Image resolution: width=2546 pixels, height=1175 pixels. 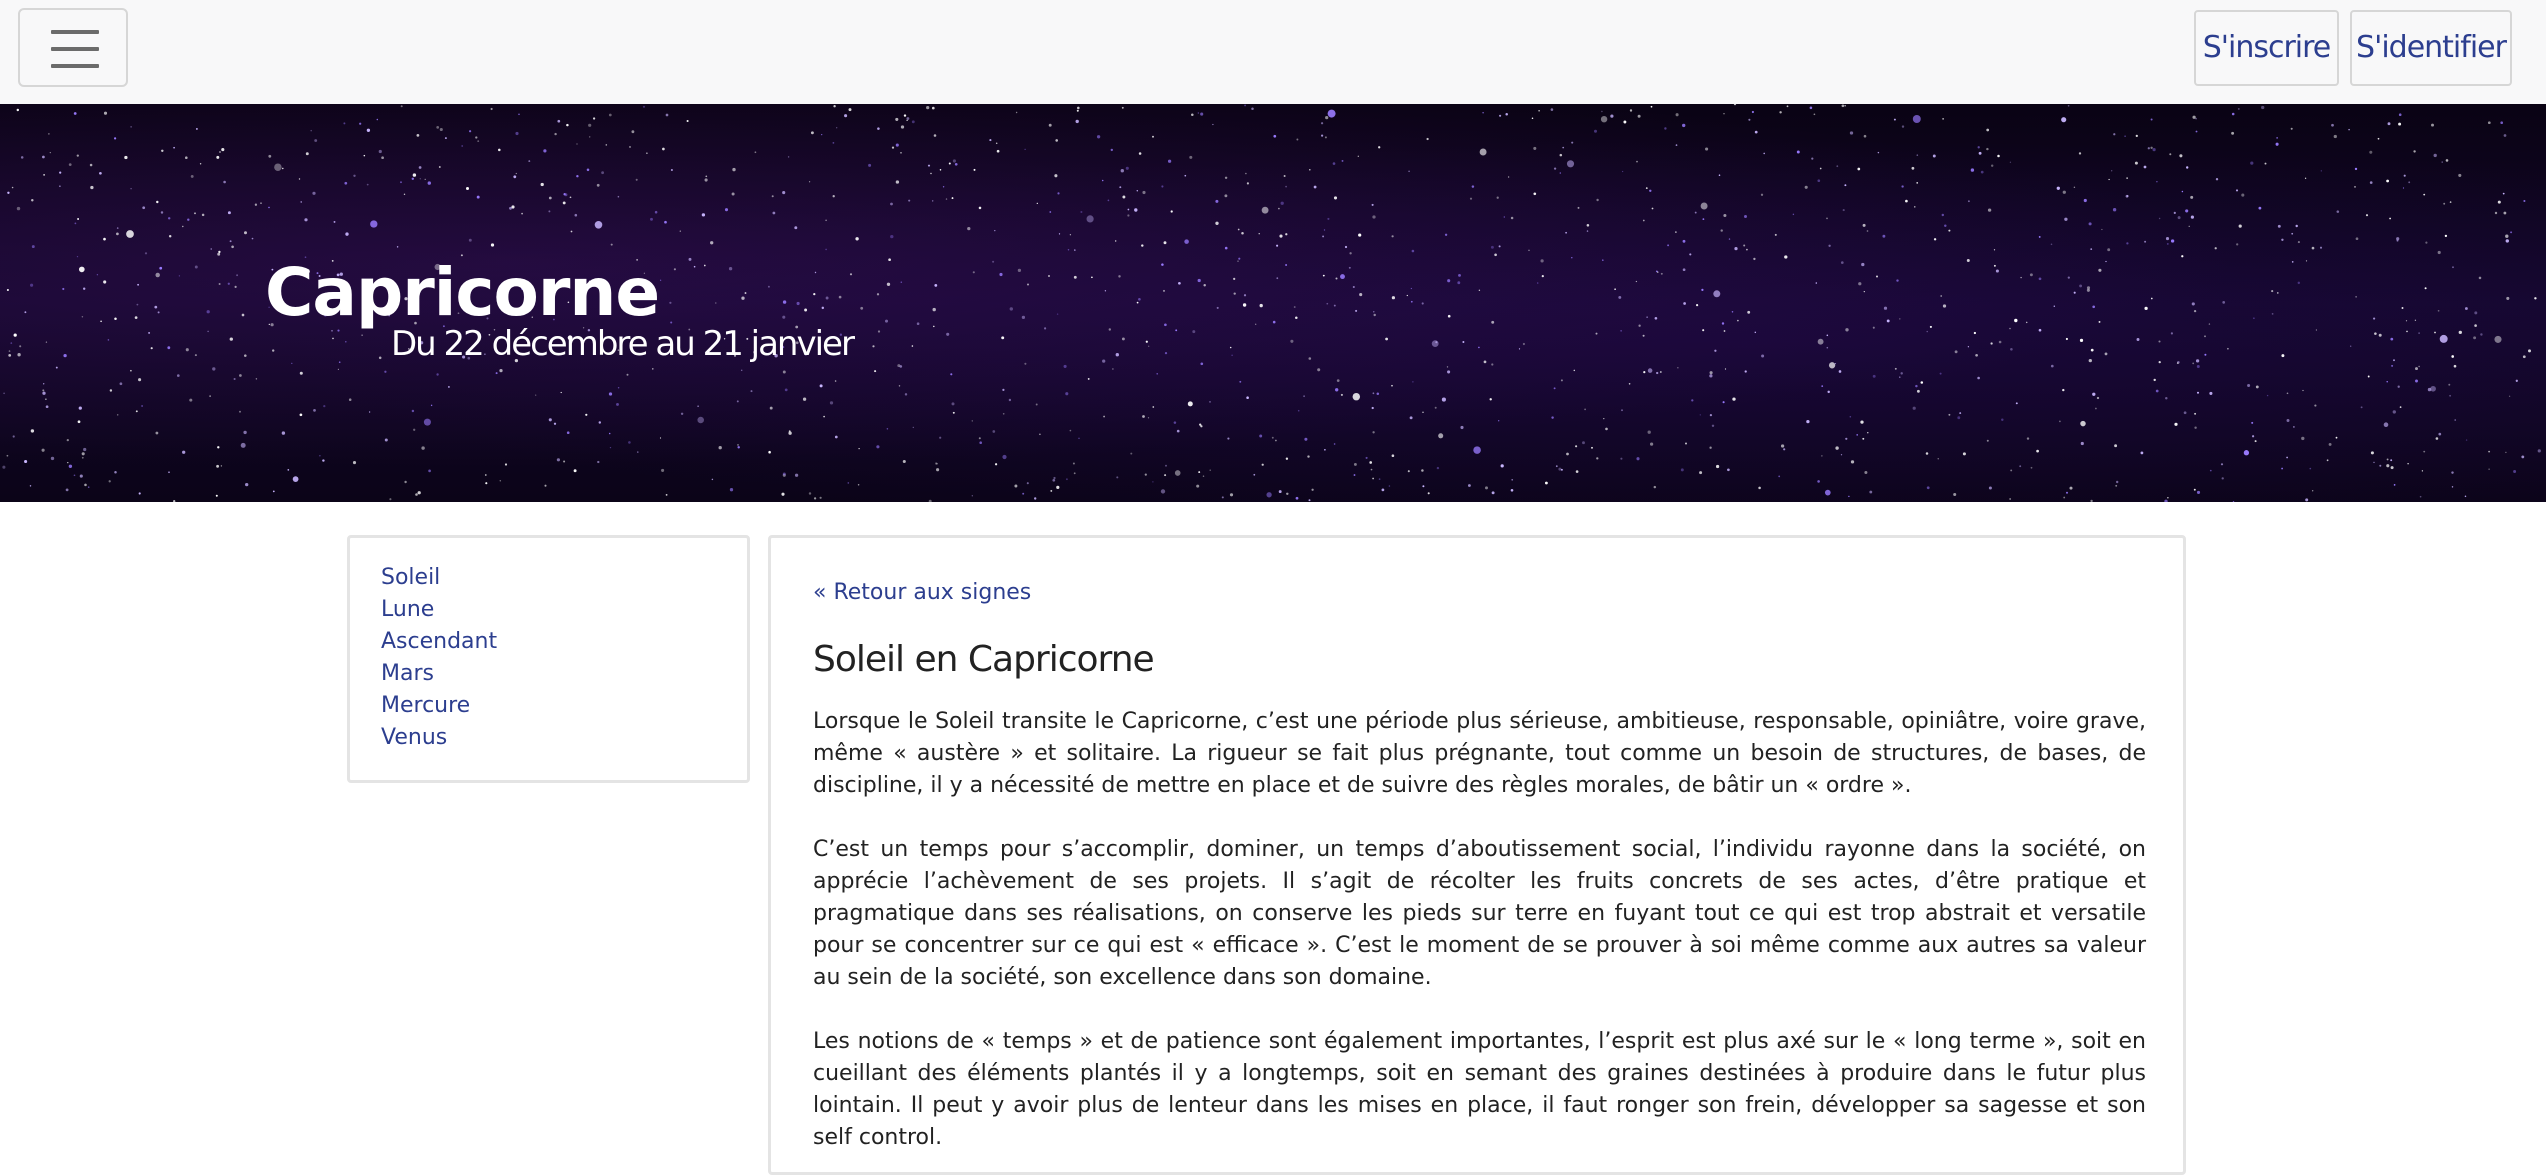 I want to click on sidebar-item-ascendant: Ascendant, so click(x=439, y=642).